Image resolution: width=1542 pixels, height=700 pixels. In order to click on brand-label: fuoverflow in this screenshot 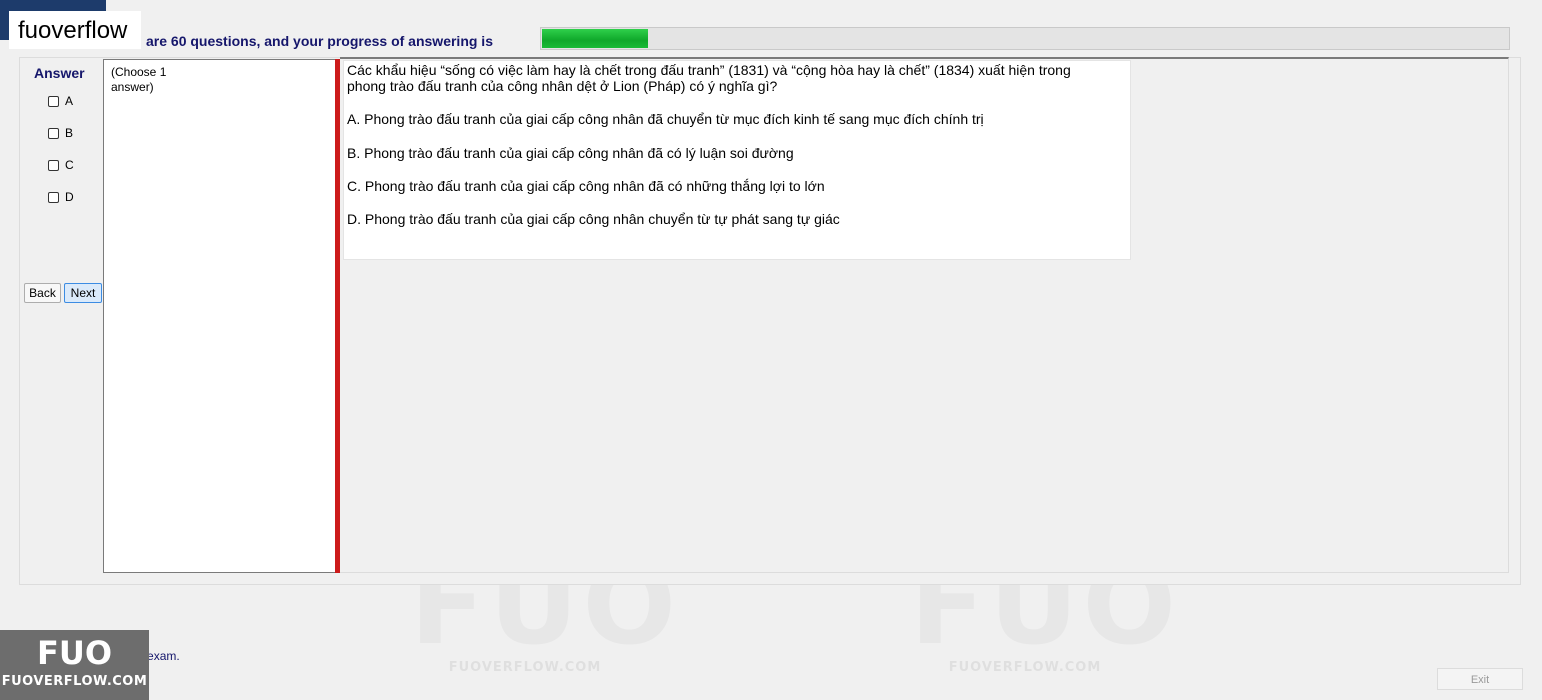, I will do `click(75, 30)`.